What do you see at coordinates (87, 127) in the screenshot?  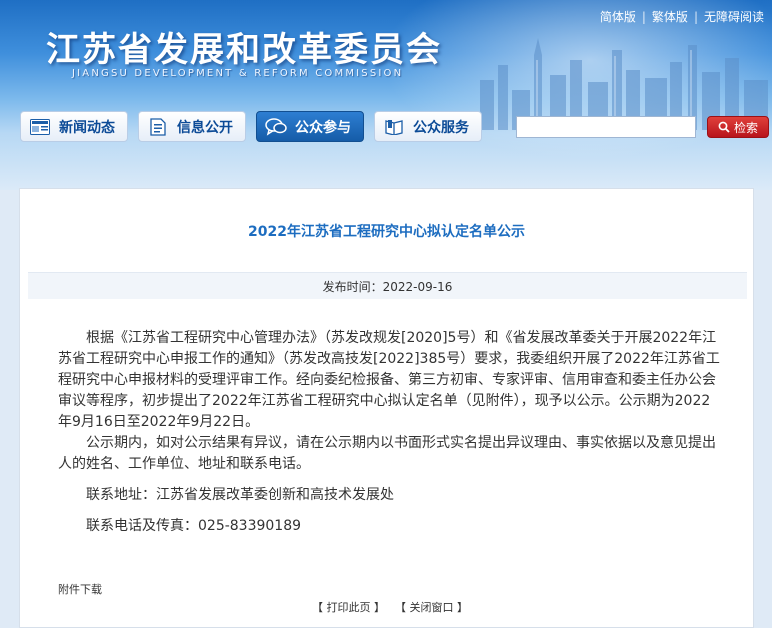 I see `nav-item-label: 新闻动态` at bounding box center [87, 127].